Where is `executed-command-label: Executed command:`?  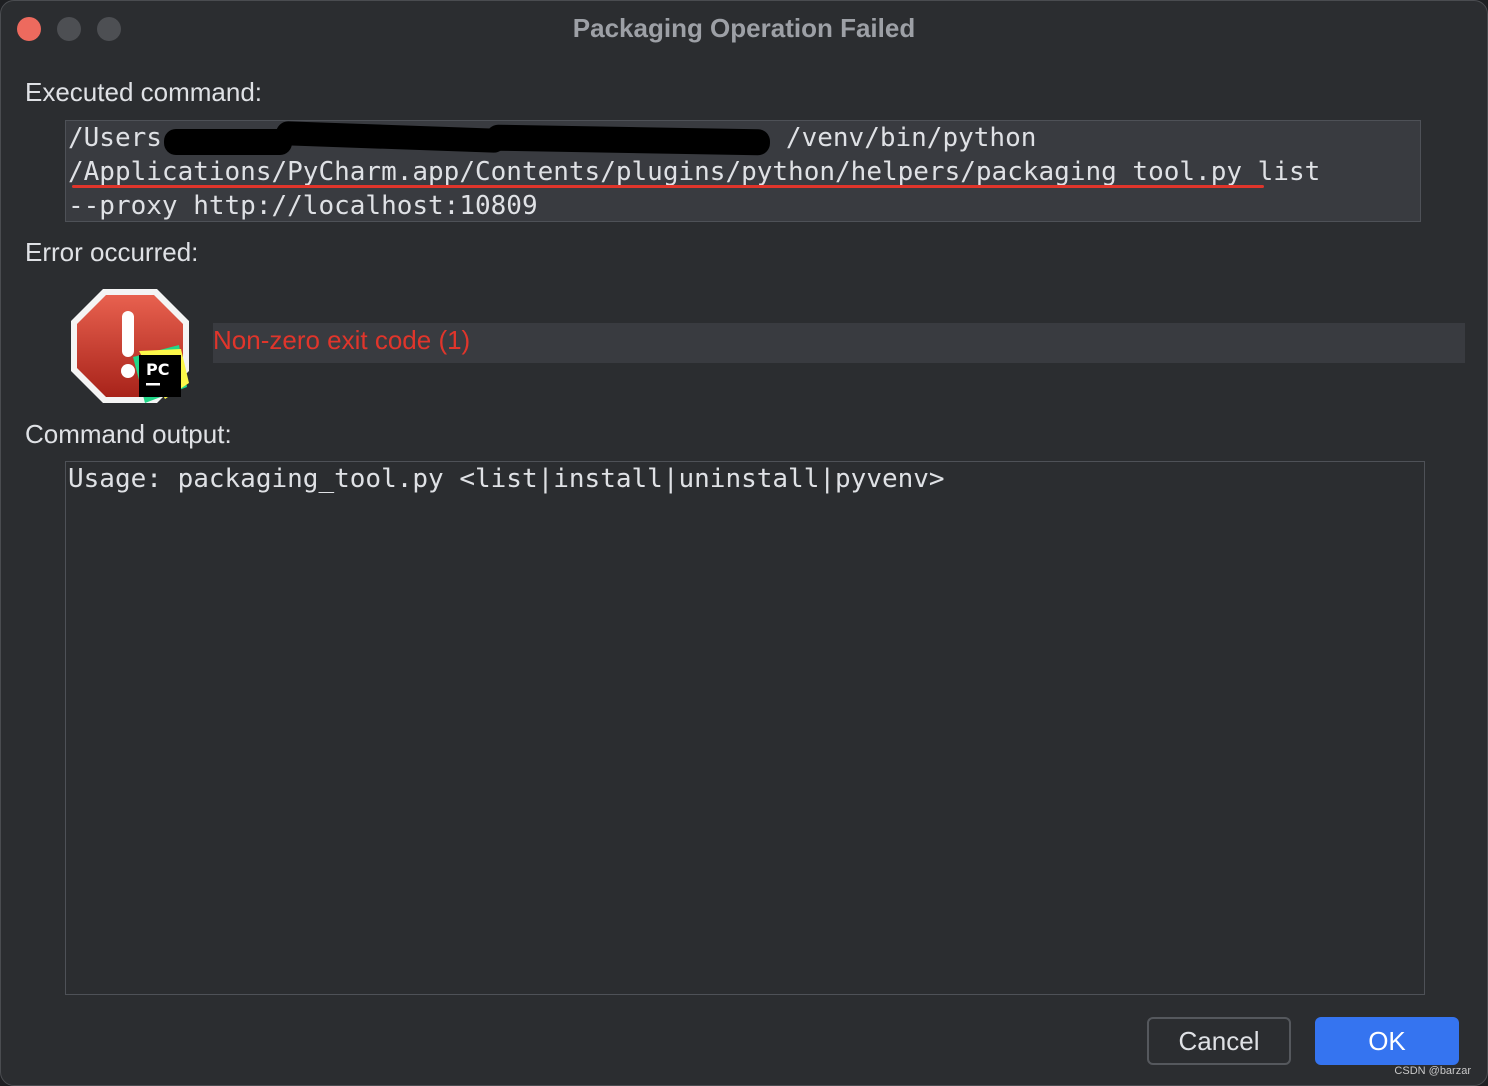
executed-command-label: Executed command: is located at coordinates (144, 92).